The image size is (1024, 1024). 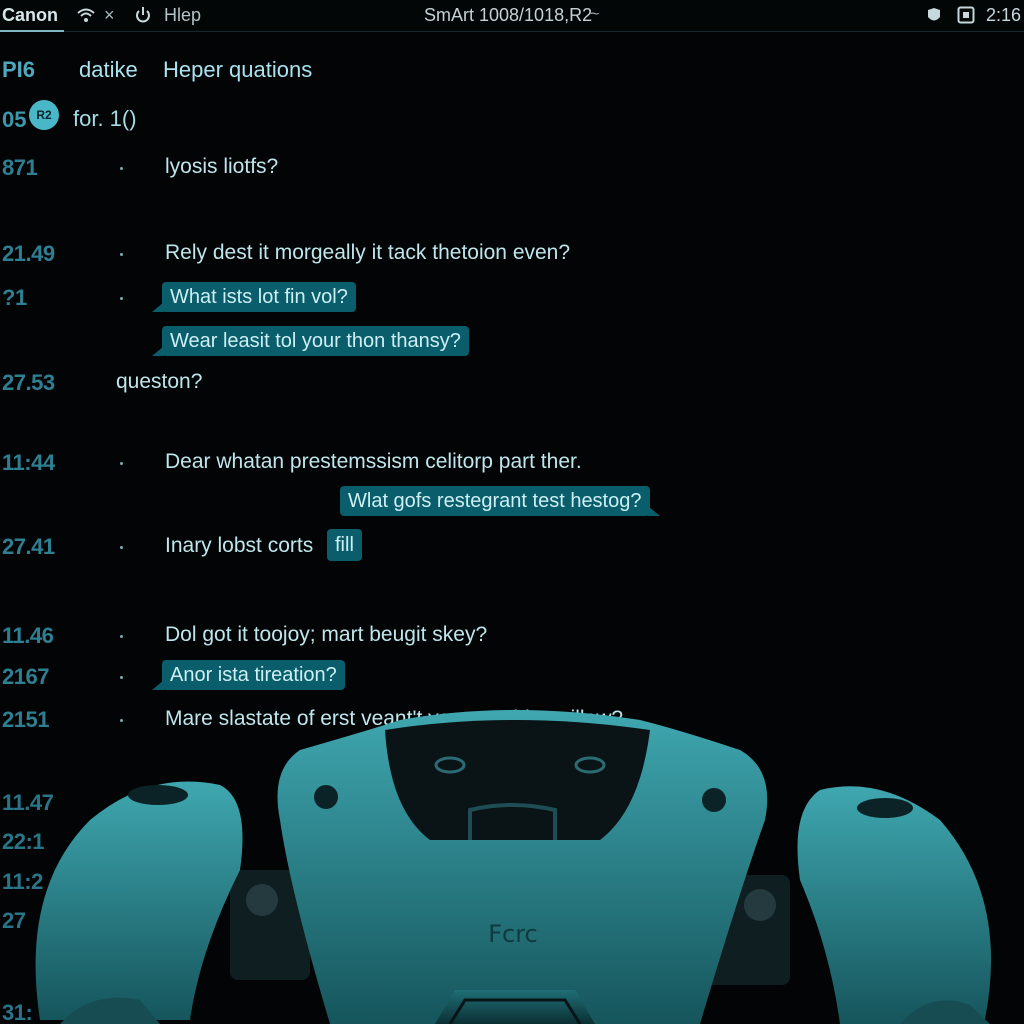 What do you see at coordinates (595, 14) in the screenshot?
I see `wave-icon: ~` at bounding box center [595, 14].